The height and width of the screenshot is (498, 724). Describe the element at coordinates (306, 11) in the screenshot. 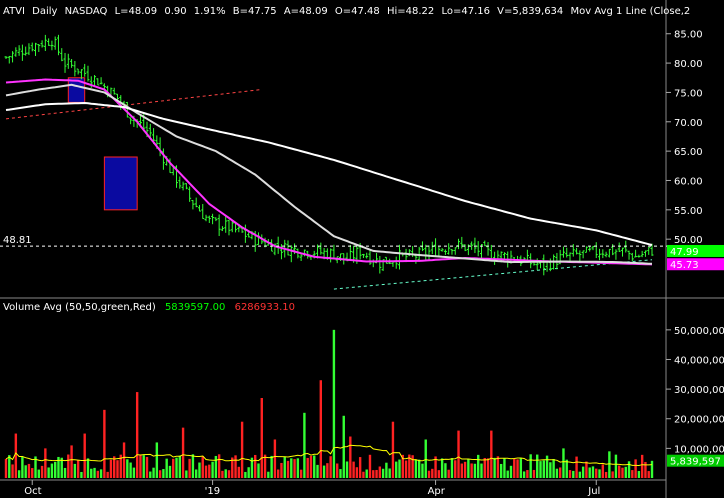

I see `ask-price: A=48.09` at that location.